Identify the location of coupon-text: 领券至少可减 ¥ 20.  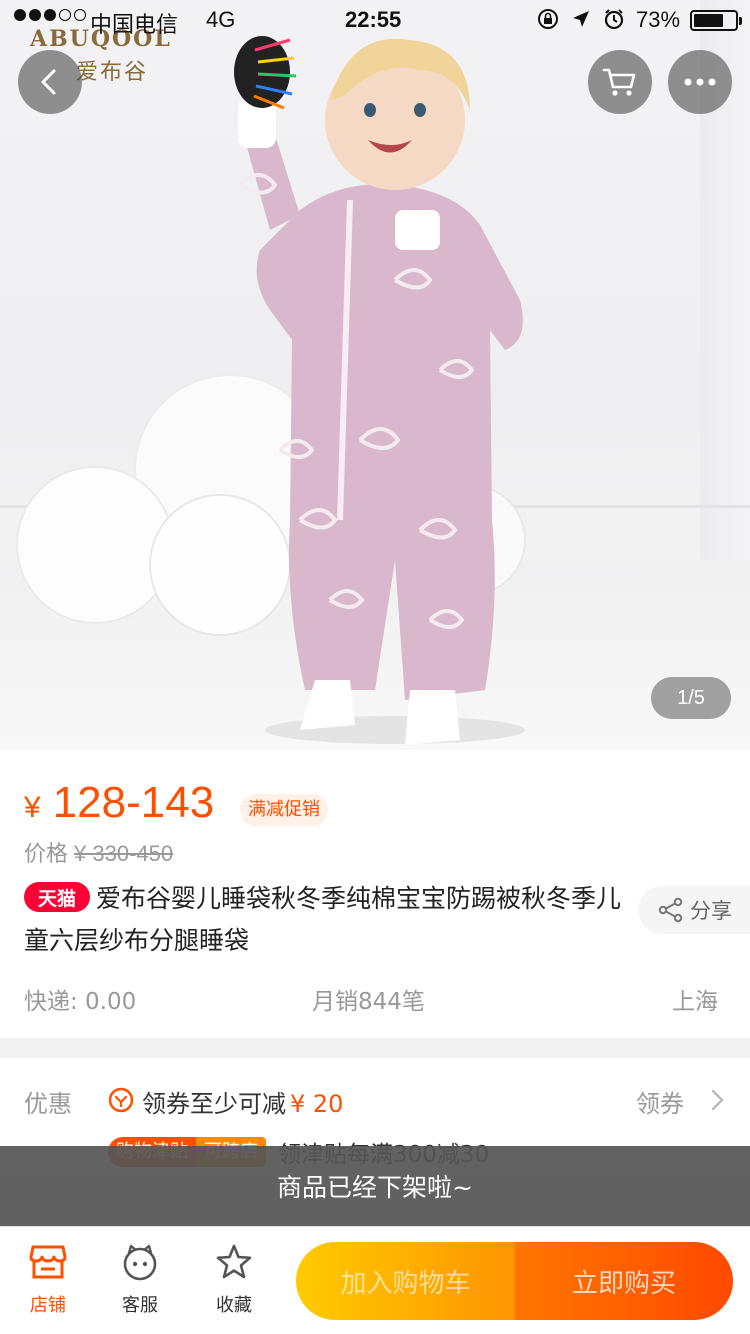
(242, 1101).